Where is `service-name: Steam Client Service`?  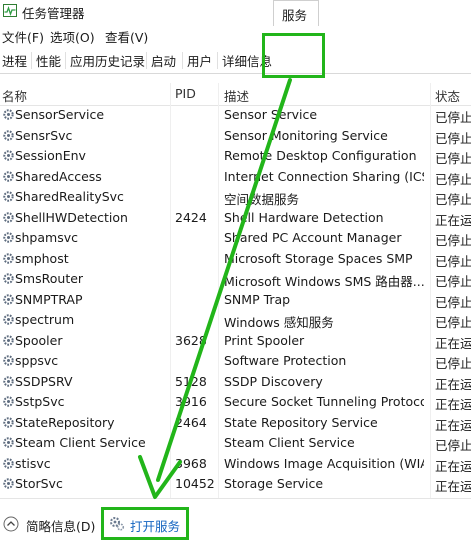
service-name: Steam Client Service is located at coordinates (80, 442).